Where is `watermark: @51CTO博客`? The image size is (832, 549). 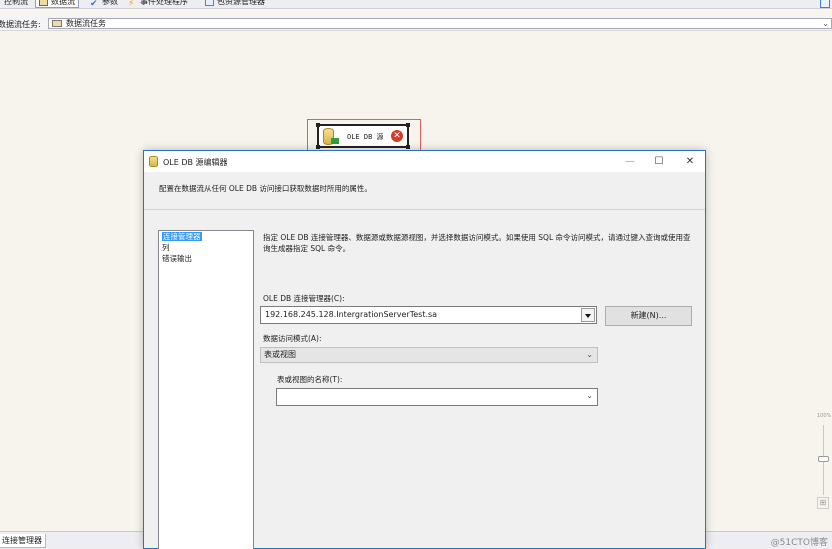 watermark: @51CTO博客 is located at coordinates (799, 543).